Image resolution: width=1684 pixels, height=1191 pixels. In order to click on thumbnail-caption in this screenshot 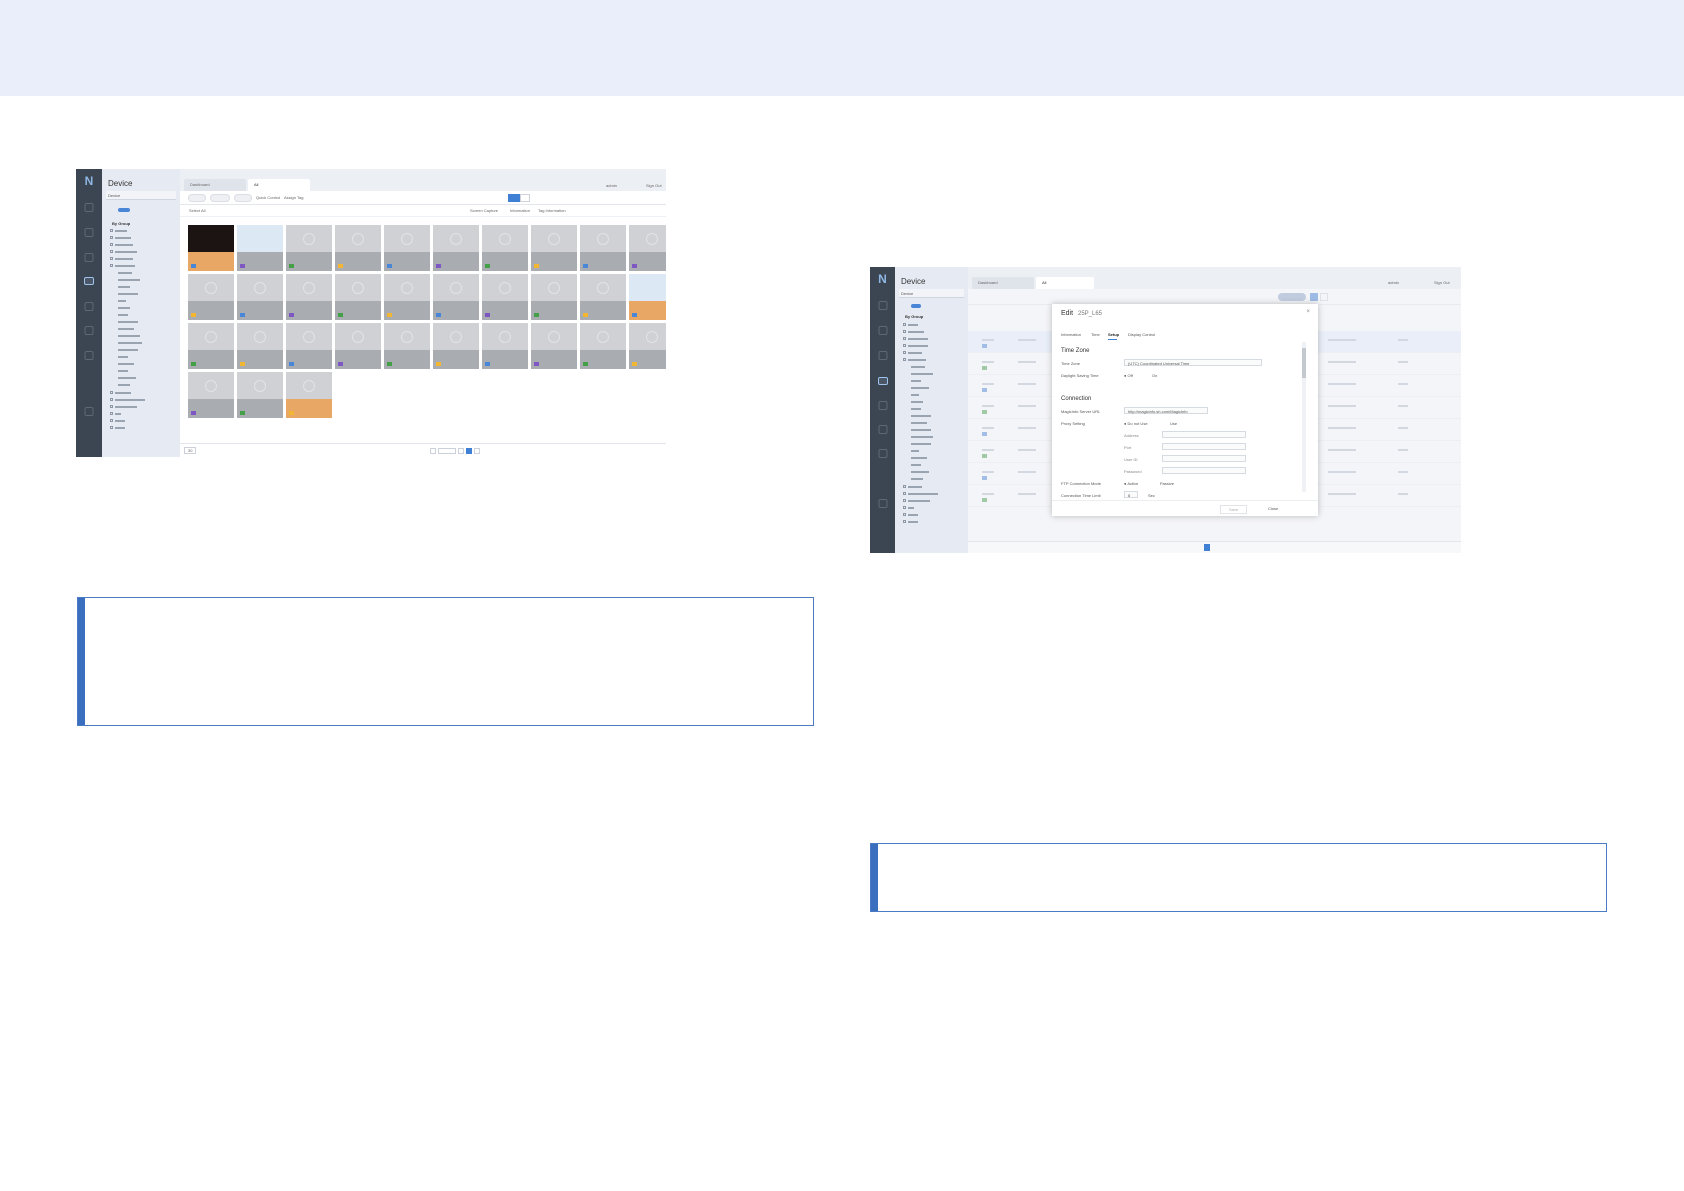, I will do `click(603, 310)`.